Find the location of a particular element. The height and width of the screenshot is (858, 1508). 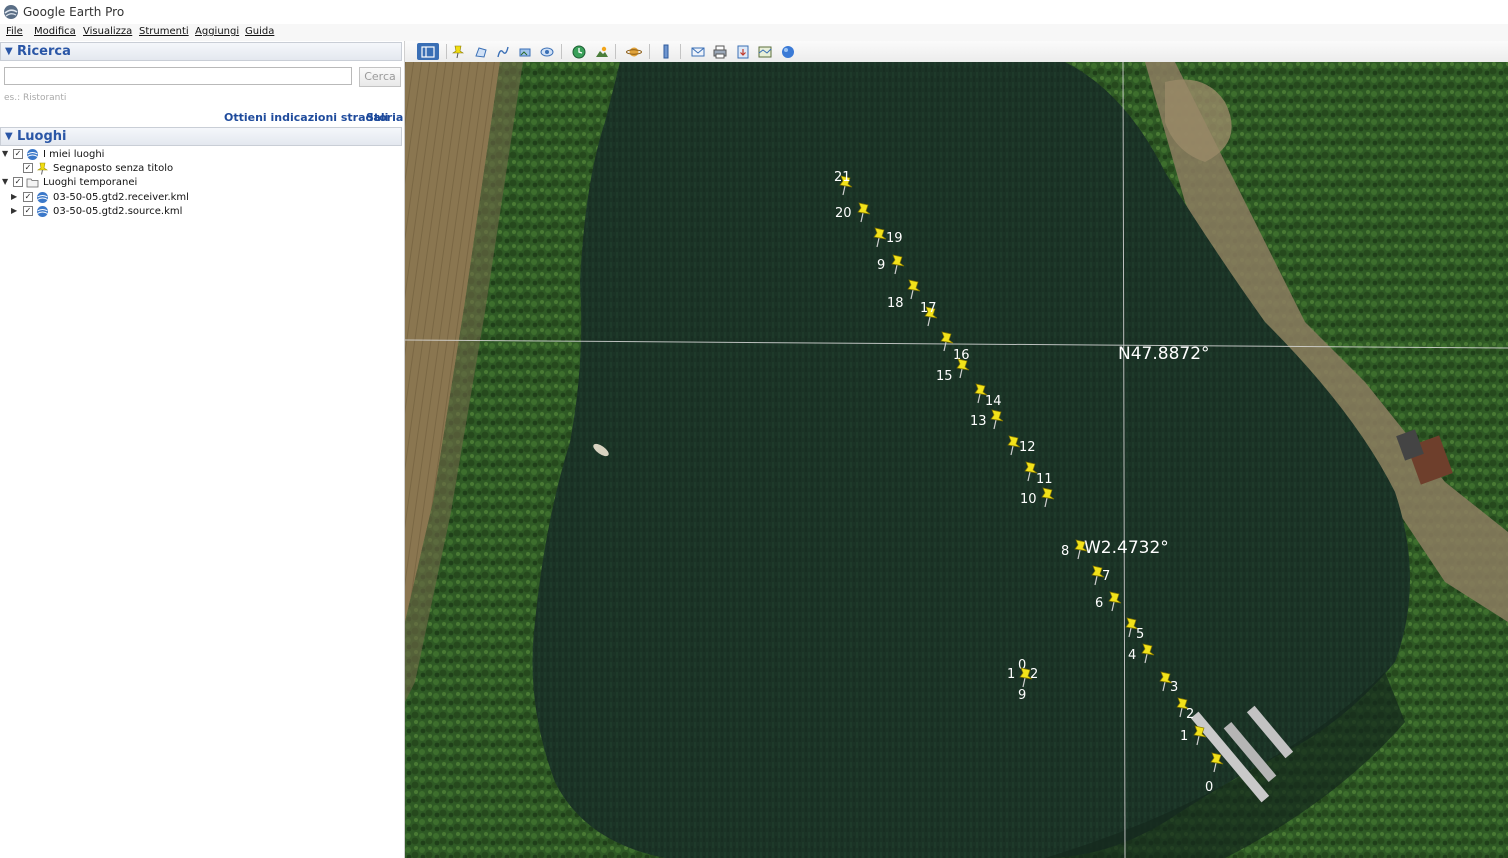

tree-item-label: Segnaposto senza titolo is located at coordinates (113, 168).